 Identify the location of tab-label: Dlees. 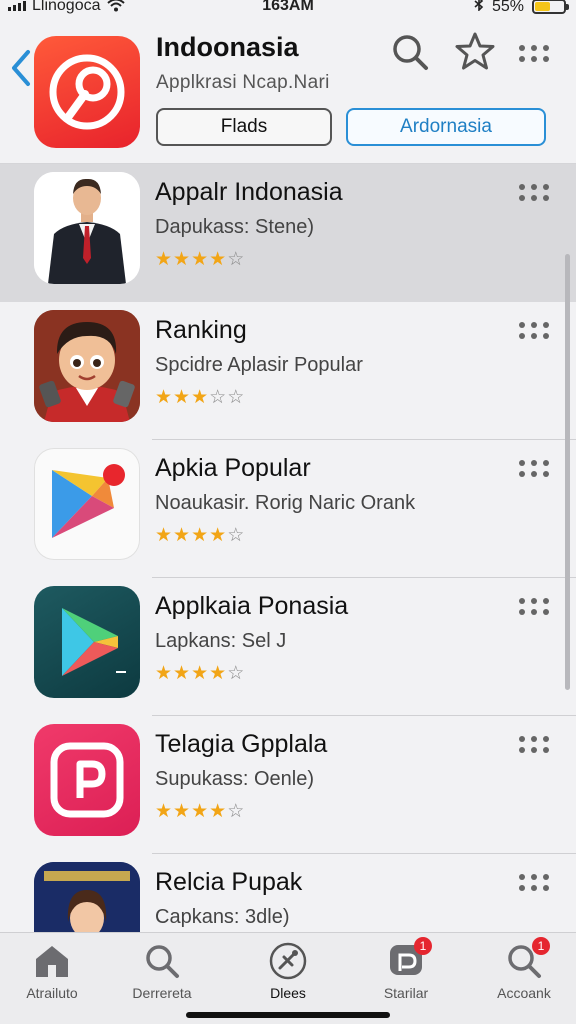
(288, 993).